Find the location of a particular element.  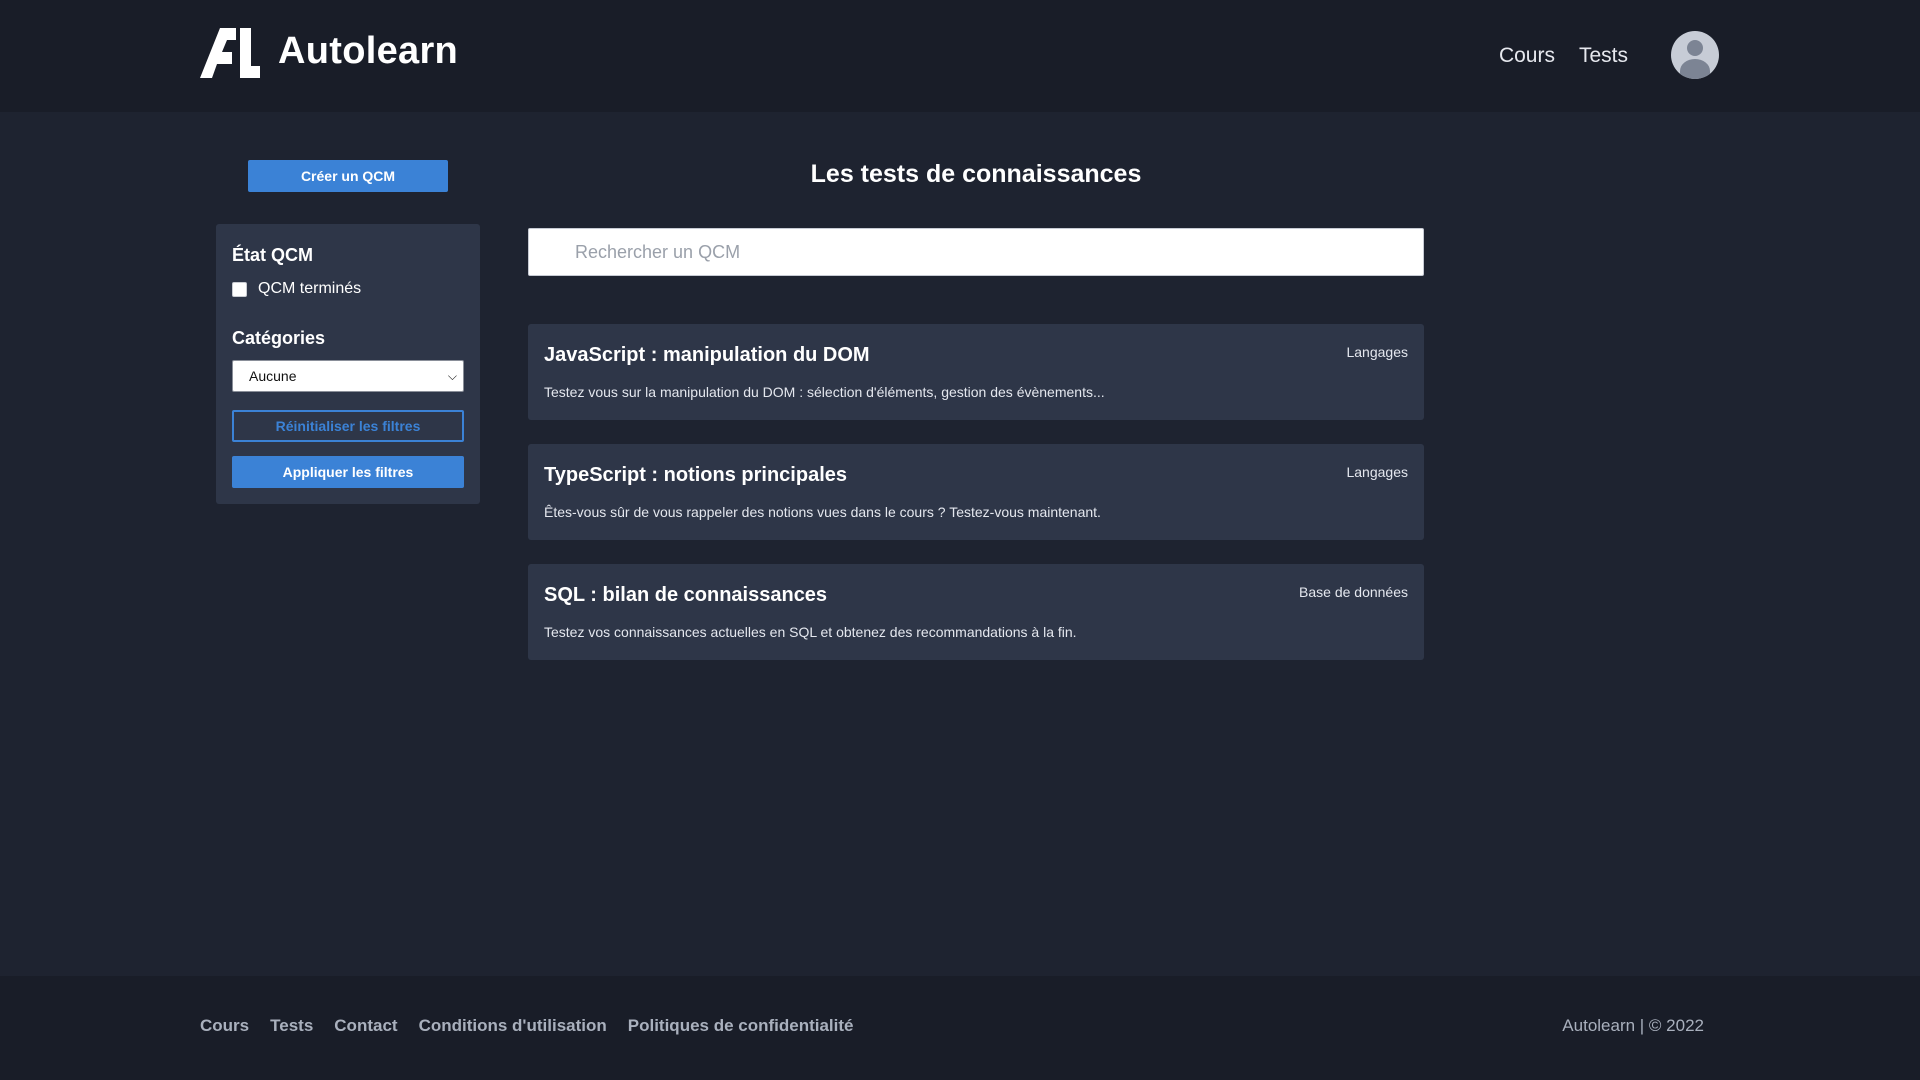

search-input is located at coordinates (976, 252).